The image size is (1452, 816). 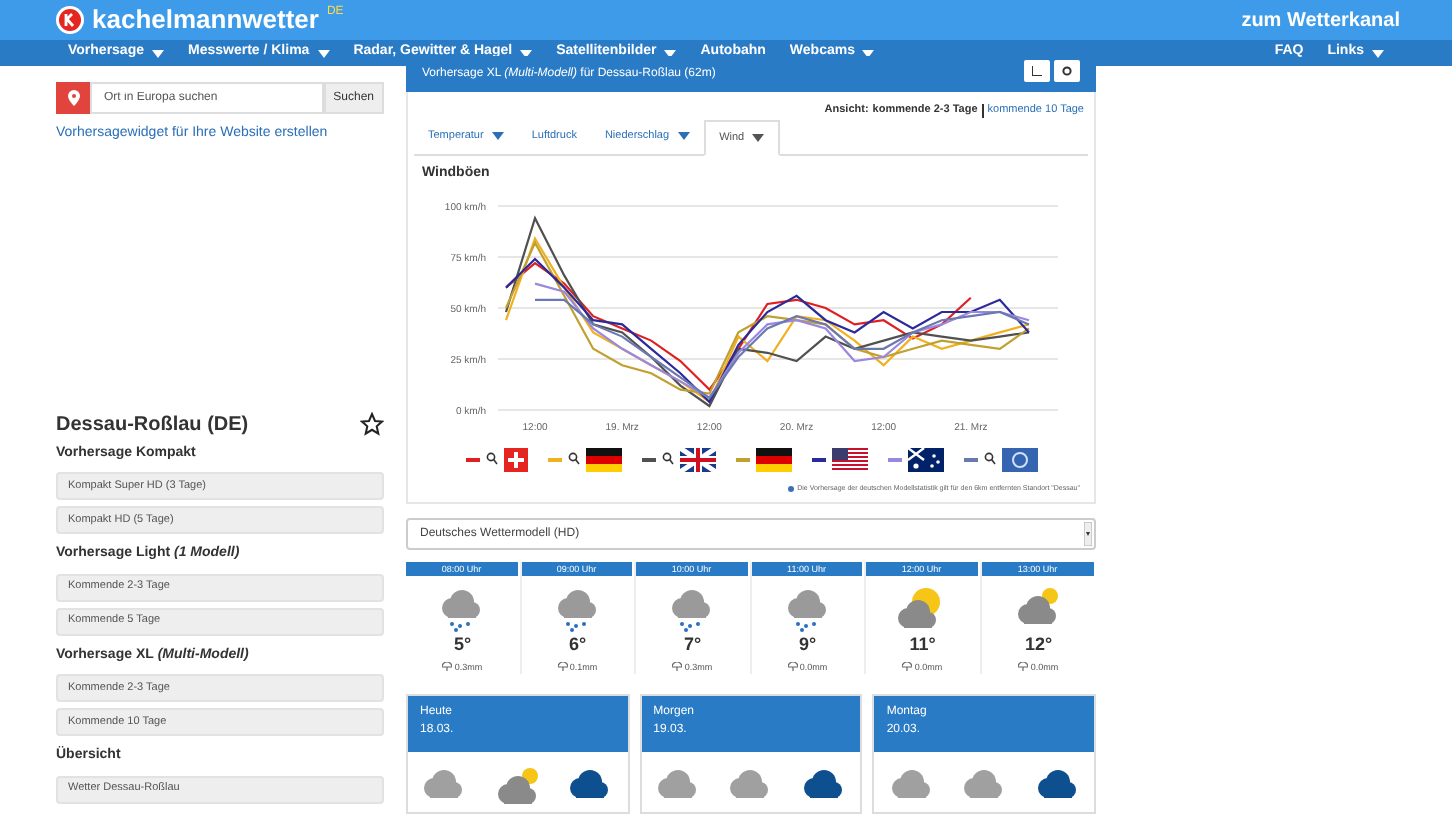 I want to click on share-button, so click(x=1067, y=70).